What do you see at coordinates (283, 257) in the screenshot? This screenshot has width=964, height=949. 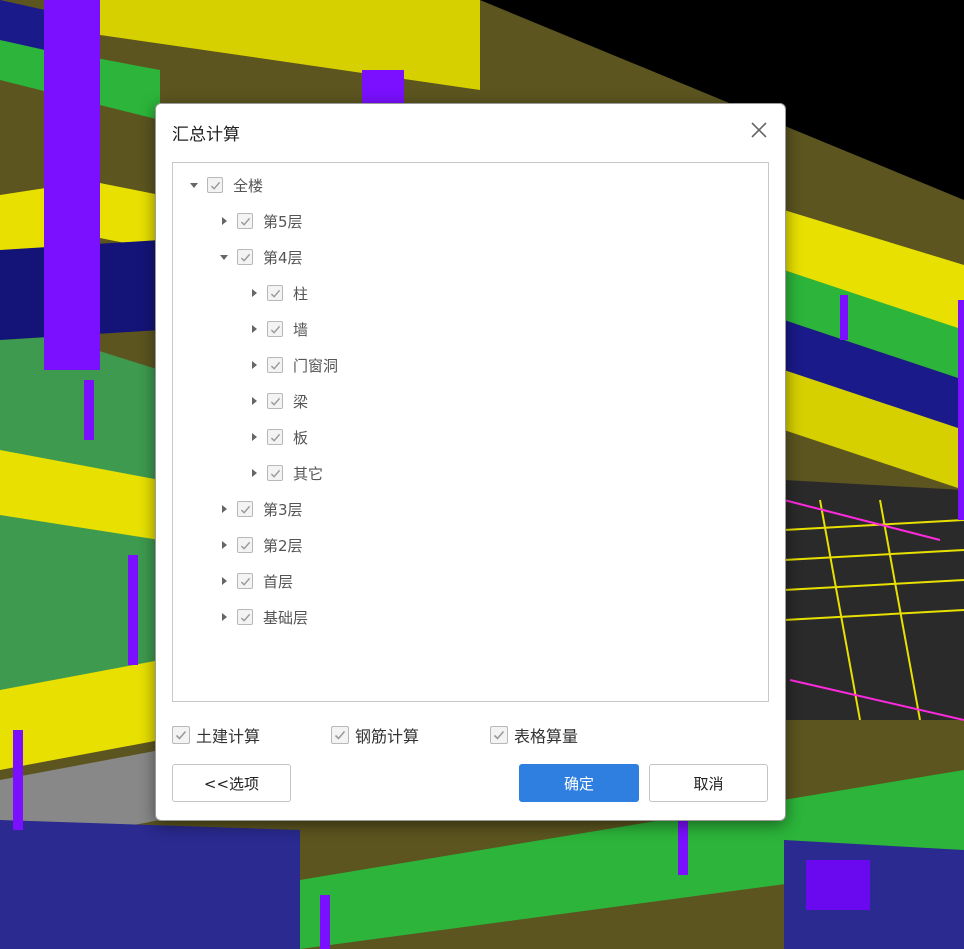 I see `tree-item-label: 第4层` at bounding box center [283, 257].